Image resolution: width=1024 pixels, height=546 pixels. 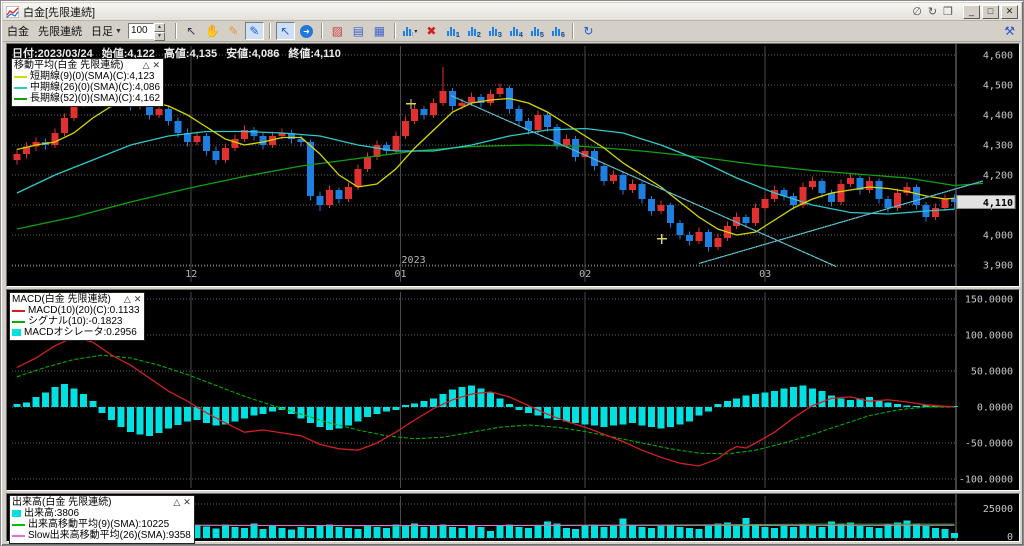 What do you see at coordinates (917, 11) in the screenshot?
I see `link-icon: ∅` at bounding box center [917, 11].